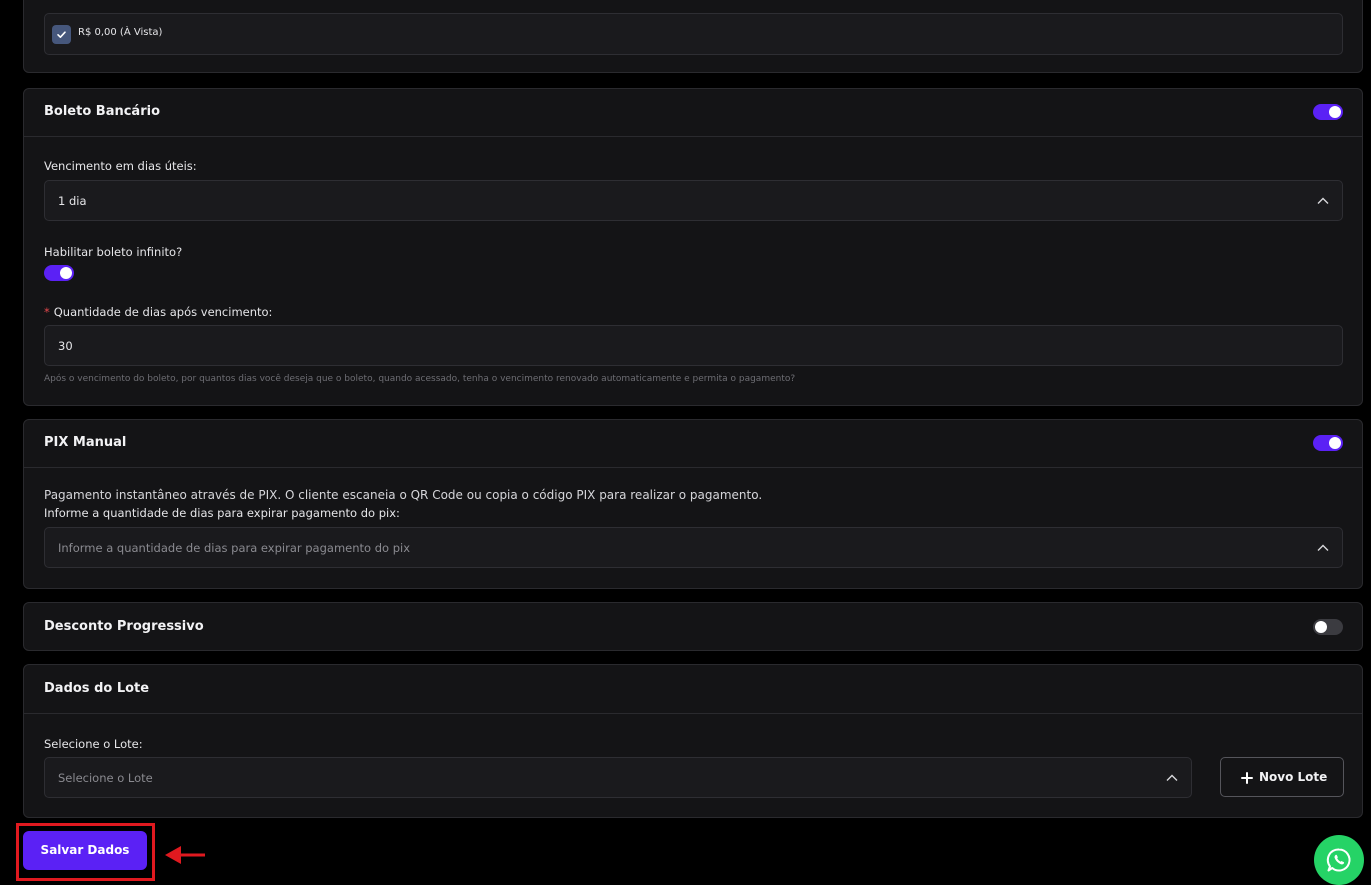 The width and height of the screenshot is (1371, 885). I want to click on boleto-card-header: Boleto Bancário, so click(693, 113).